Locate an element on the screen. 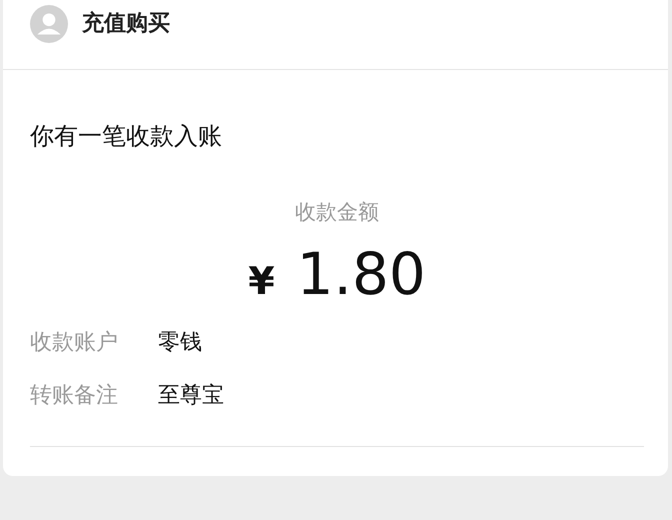  avatar-icon is located at coordinates (49, 24).